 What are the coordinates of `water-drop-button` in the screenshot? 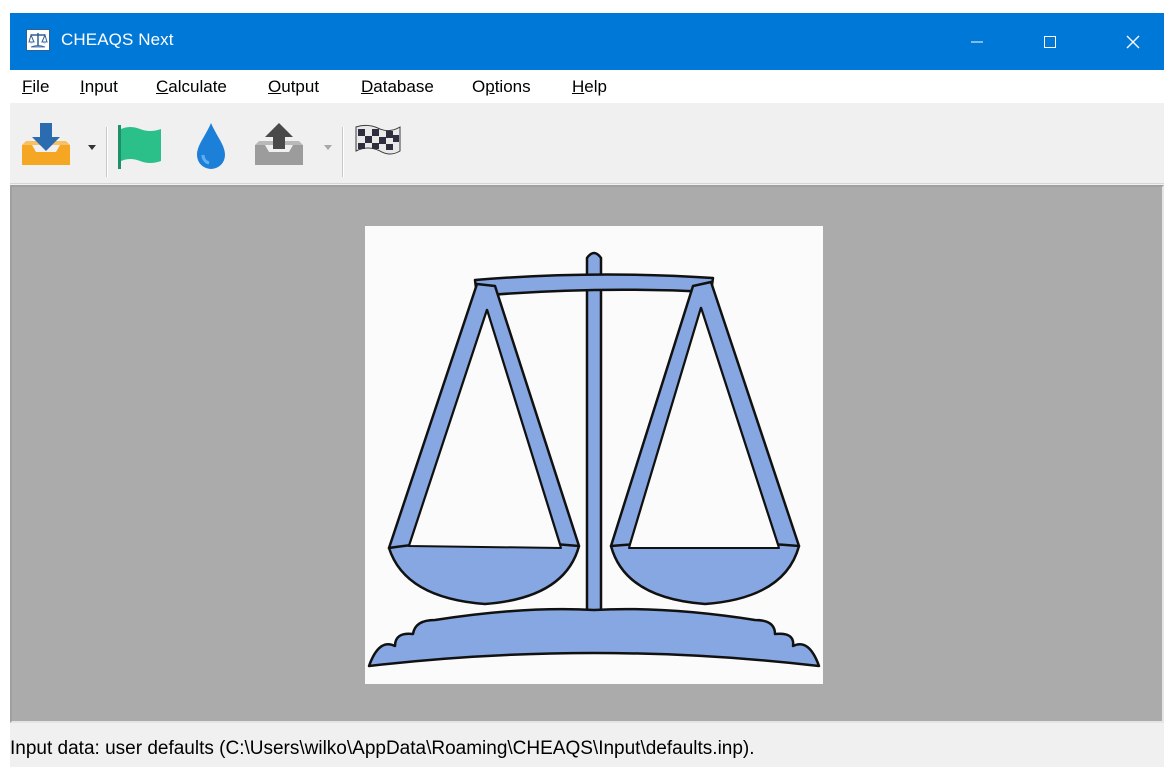 It's located at (211, 149).